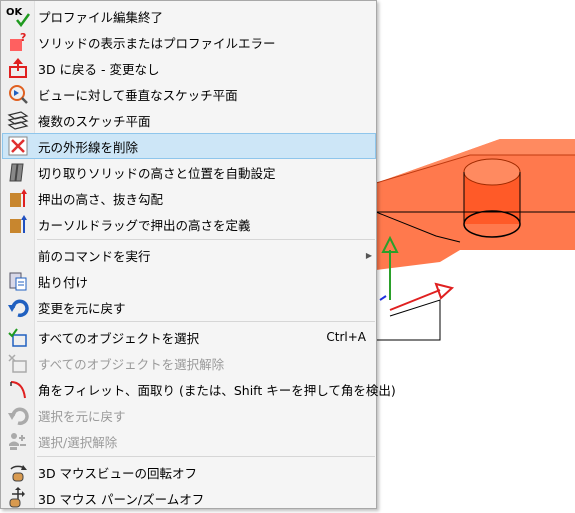 This screenshot has height=513, width=575. Describe the element at coordinates (94, 256) in the screenshot. I see `menu-item-label: 前のコマンドを実行` at that location.